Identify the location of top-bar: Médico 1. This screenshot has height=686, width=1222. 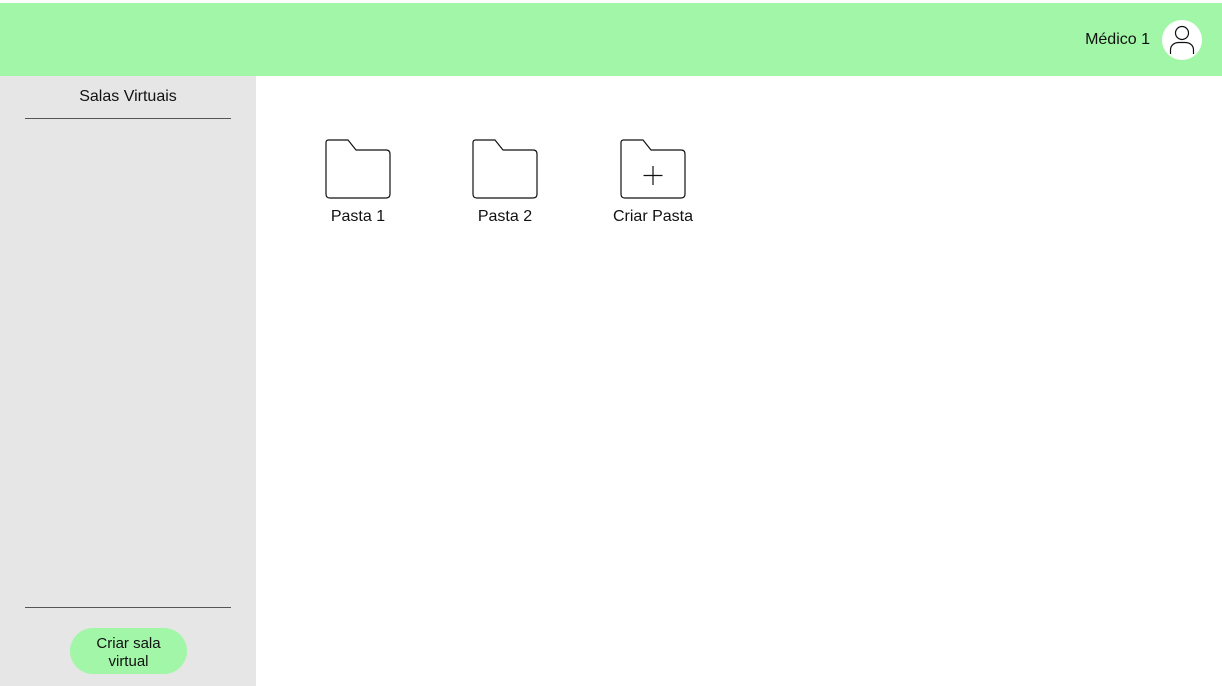
(611, 39).